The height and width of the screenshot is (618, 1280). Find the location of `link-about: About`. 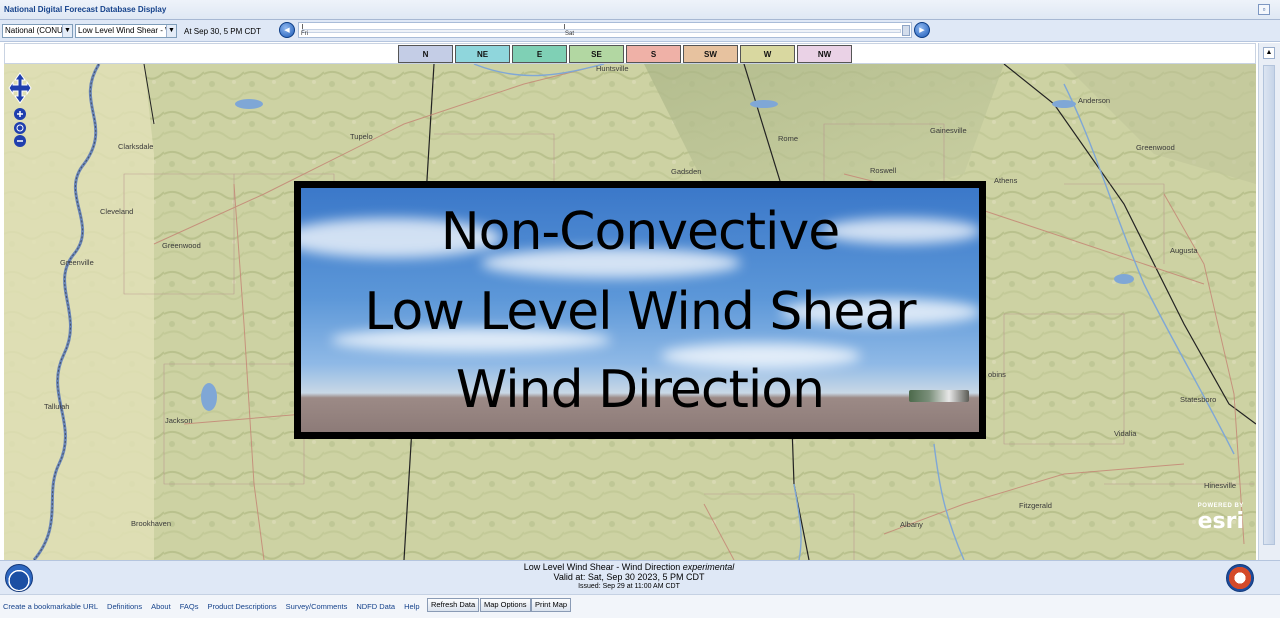

link-about: About is located at coordinates (161, 606).